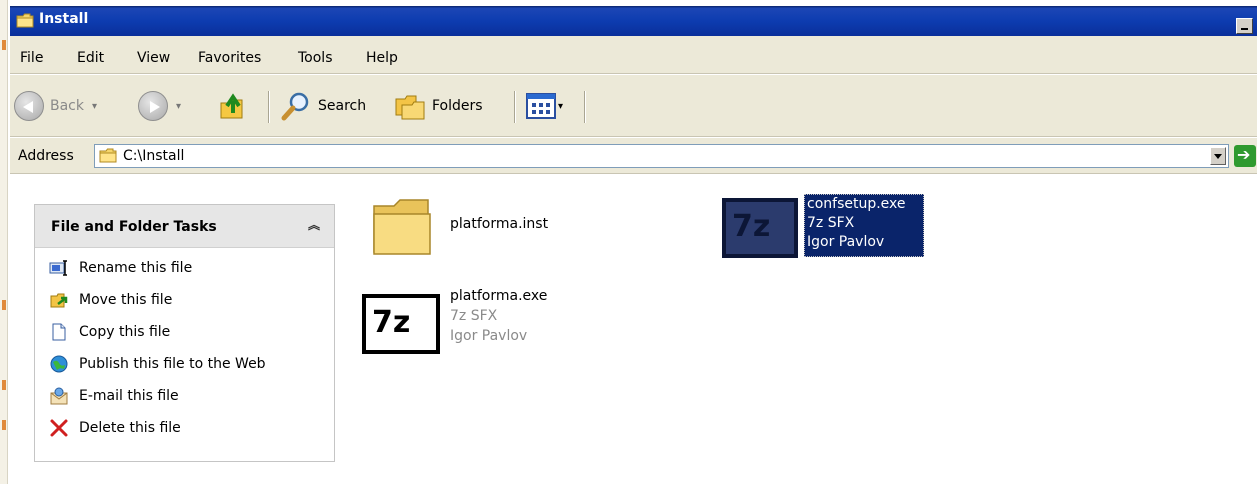 This screenshot has height=484, width=1257. Describe the element at coordinates (67, 106) in the screenshot. I see `back-label: Back` at that location.